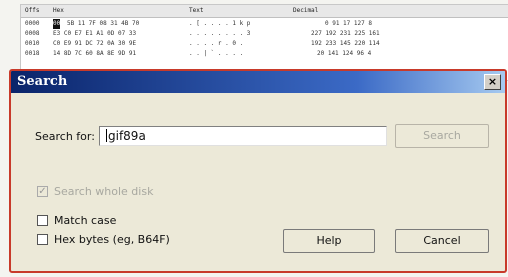 This screenshot has height=277, width=508. I want to click on help-button: Help, so click(329, 241).